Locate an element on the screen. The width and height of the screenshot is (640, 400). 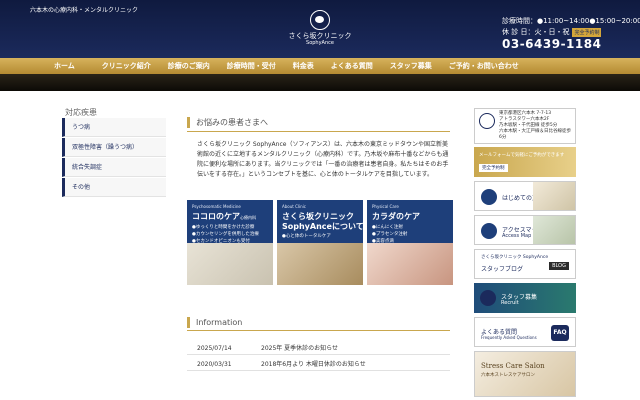
news-item: 2020/03/31 2018年6月より 木曜日休診のお知らせ is located at coordinates (281, 363).